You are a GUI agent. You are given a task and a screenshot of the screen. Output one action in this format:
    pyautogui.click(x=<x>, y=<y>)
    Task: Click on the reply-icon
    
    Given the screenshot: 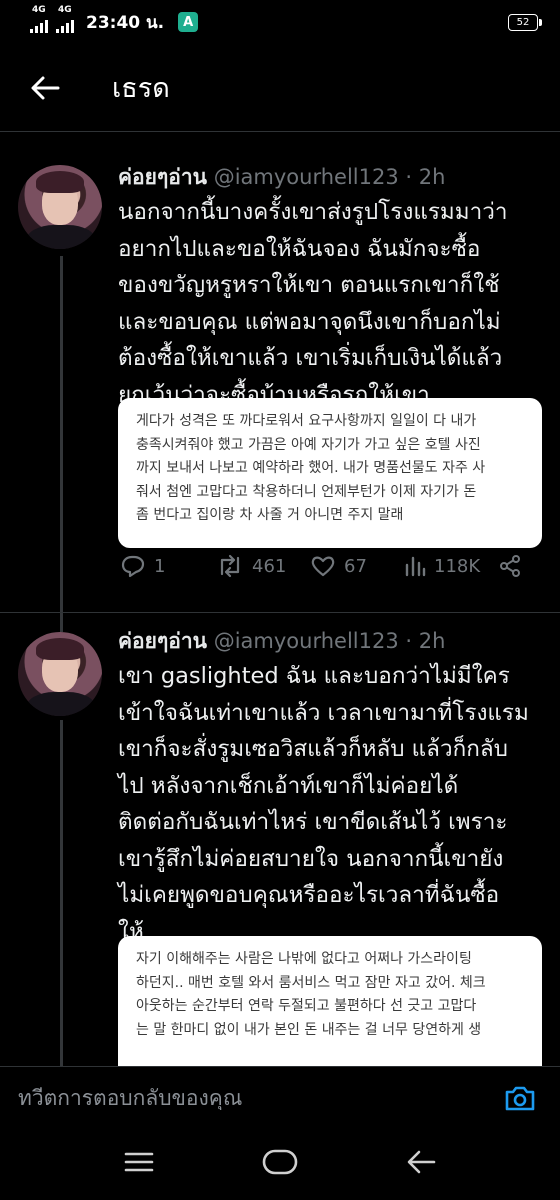 What is the action you would take?
    pyautogui.click(x=133, y=566)
    